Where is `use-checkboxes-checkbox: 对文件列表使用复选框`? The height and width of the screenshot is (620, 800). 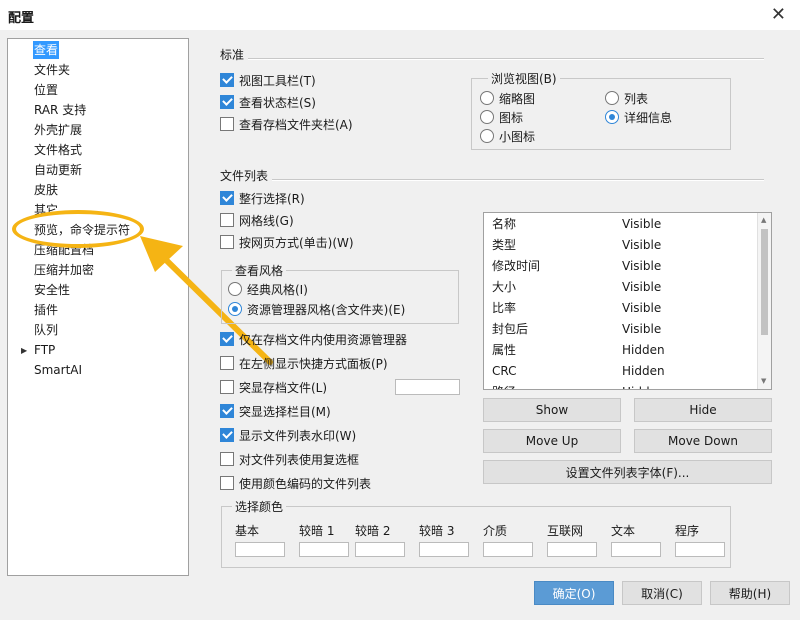 use-checkboxes-checkbox: 对文件列表使用复选框 is located at coordinates (289, 459).